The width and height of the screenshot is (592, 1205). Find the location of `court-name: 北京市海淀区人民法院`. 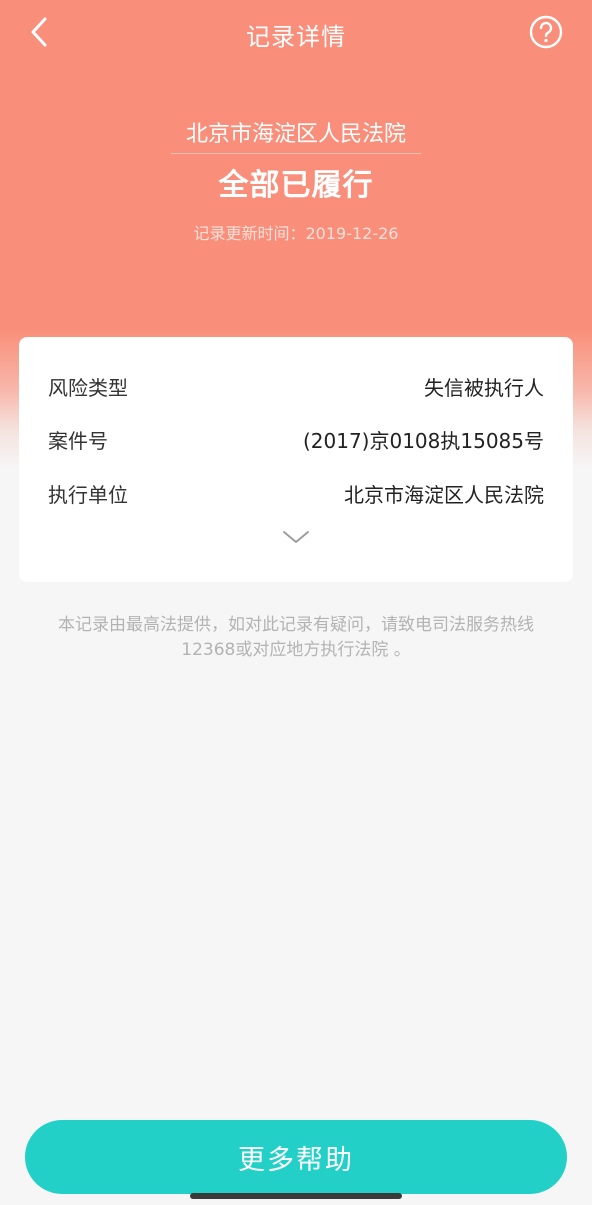

court-name: 北京市海淀区人民法院 is located at coordinates (295, 134).